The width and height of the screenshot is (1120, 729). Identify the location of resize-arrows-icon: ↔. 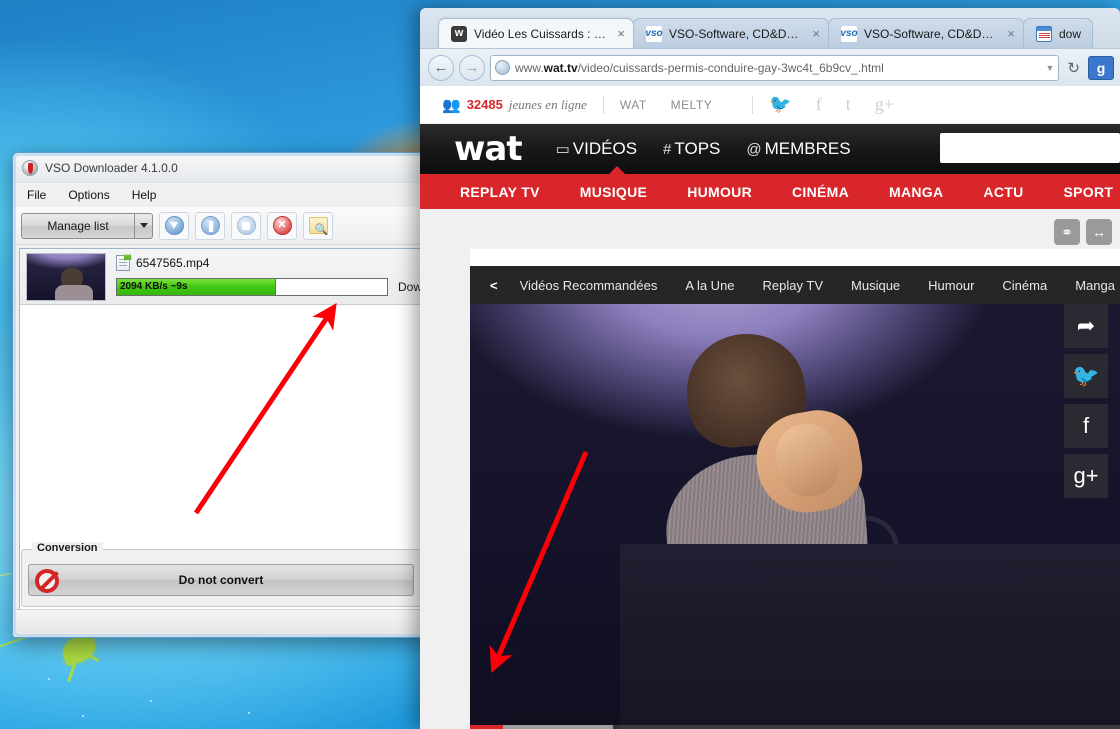
(1099, 232).